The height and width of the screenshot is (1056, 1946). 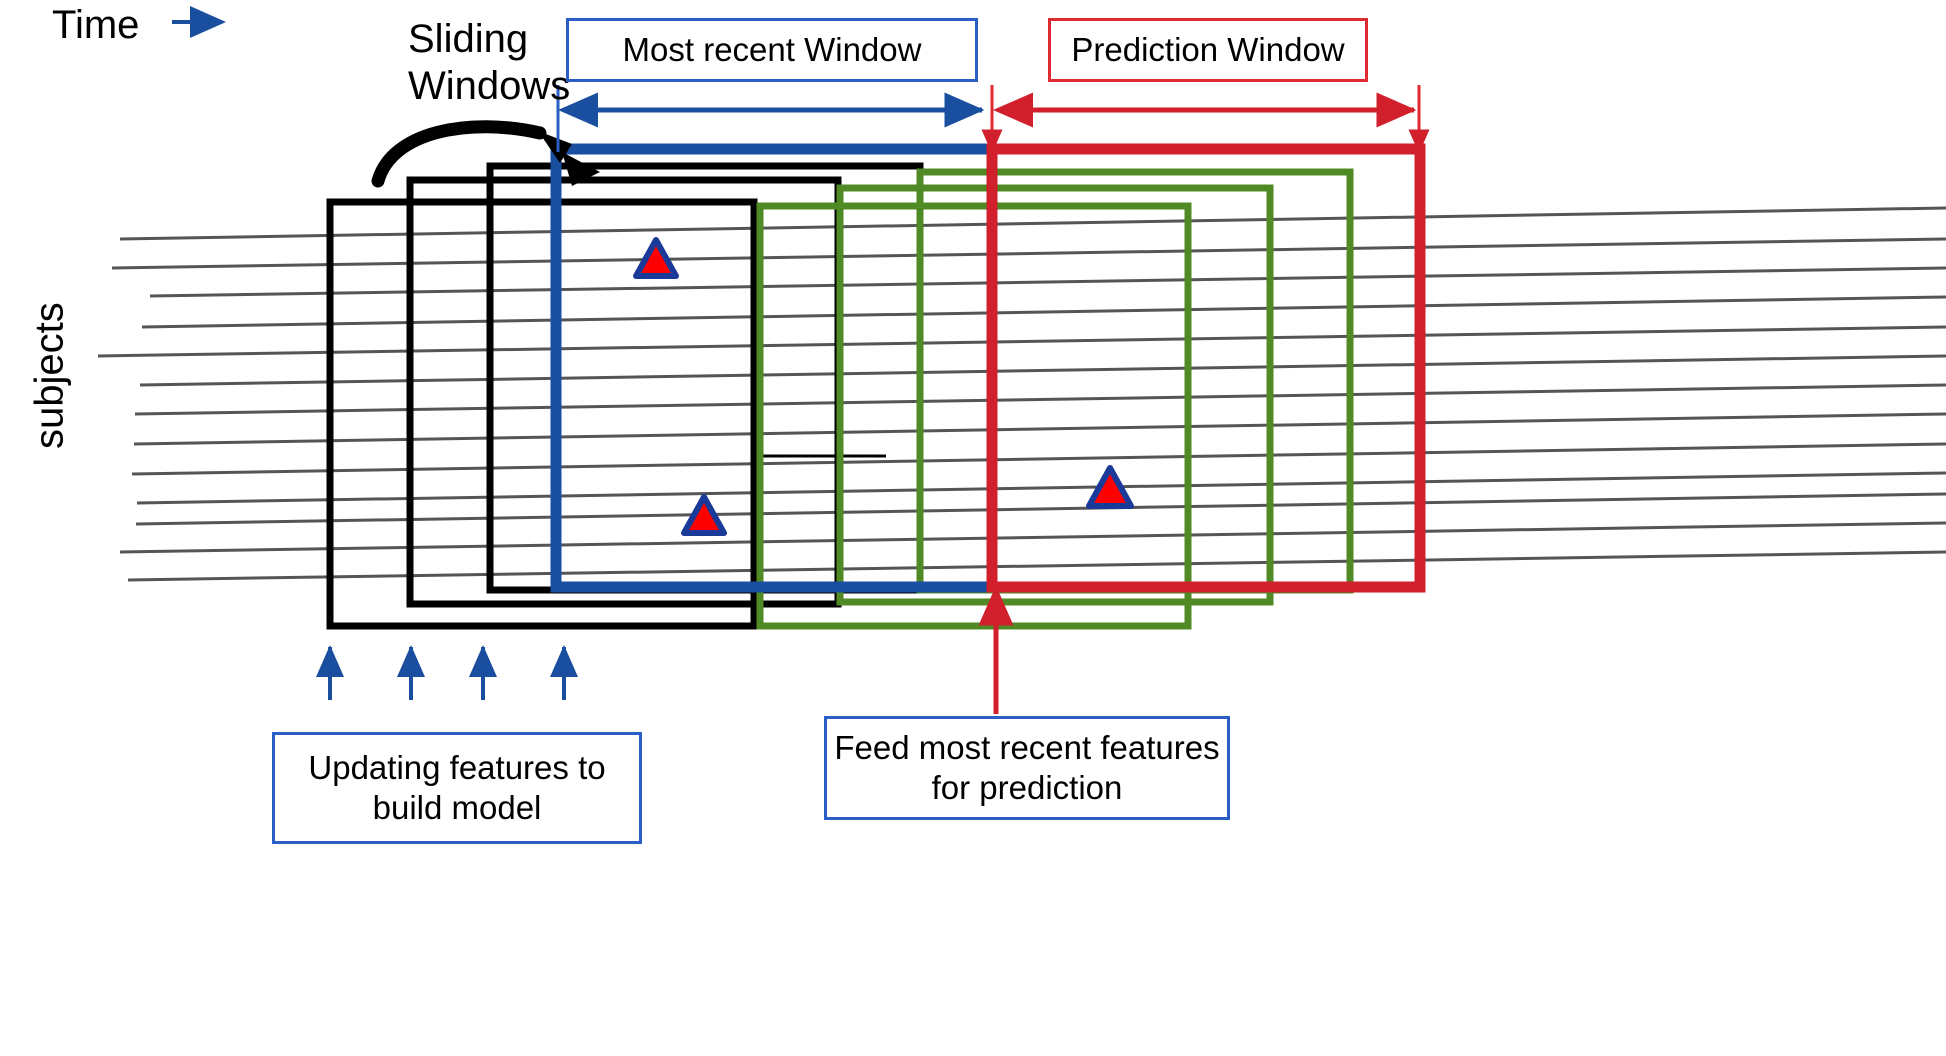 I want to click on sliding-window-curved-arrow, so click(x=485, y=154).